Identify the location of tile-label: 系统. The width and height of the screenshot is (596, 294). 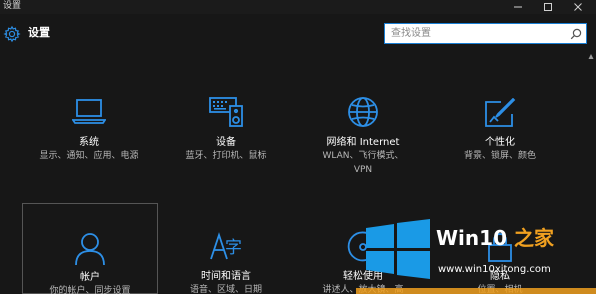
(89, 142).